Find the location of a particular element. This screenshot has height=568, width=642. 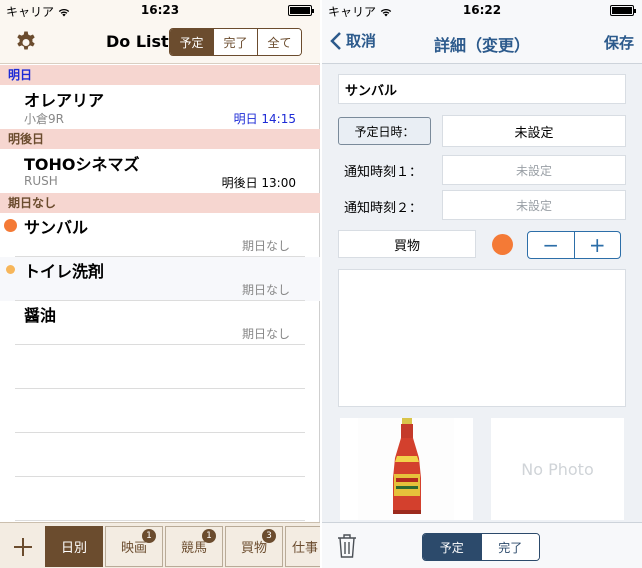

tab-work: 仕事 is located at coordinates (302, 546).